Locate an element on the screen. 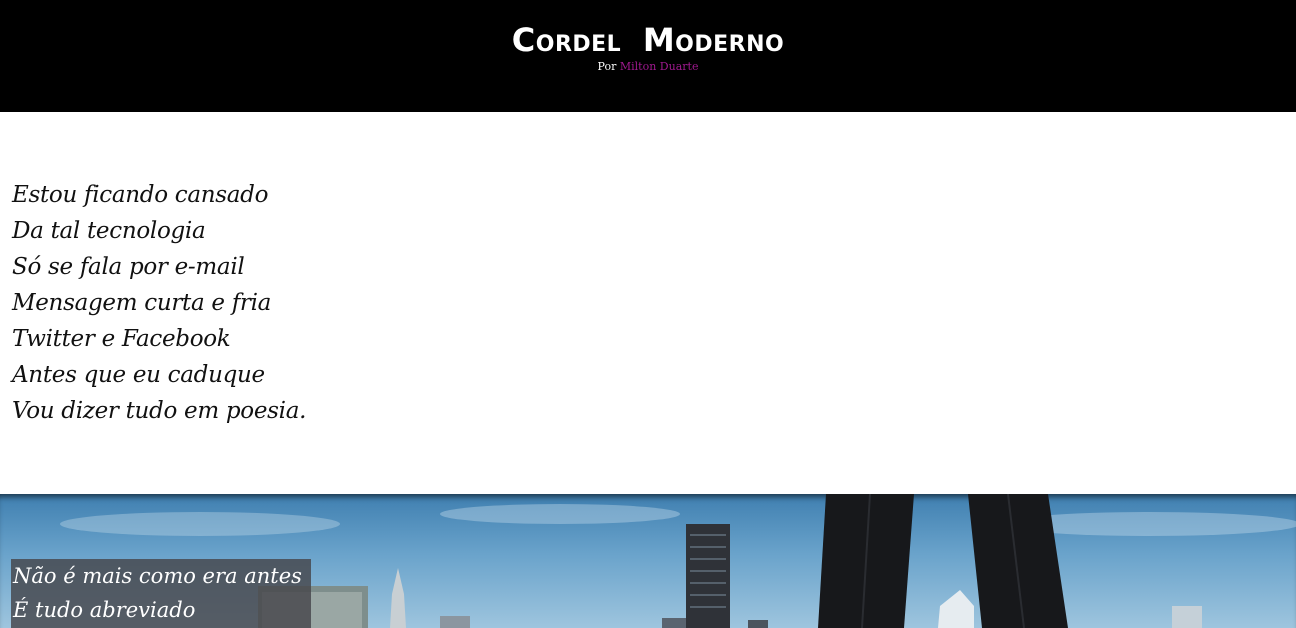 This screenshot has height=628, width=1296. author-link: Milton Duarte is located at coordinates (659, 66).